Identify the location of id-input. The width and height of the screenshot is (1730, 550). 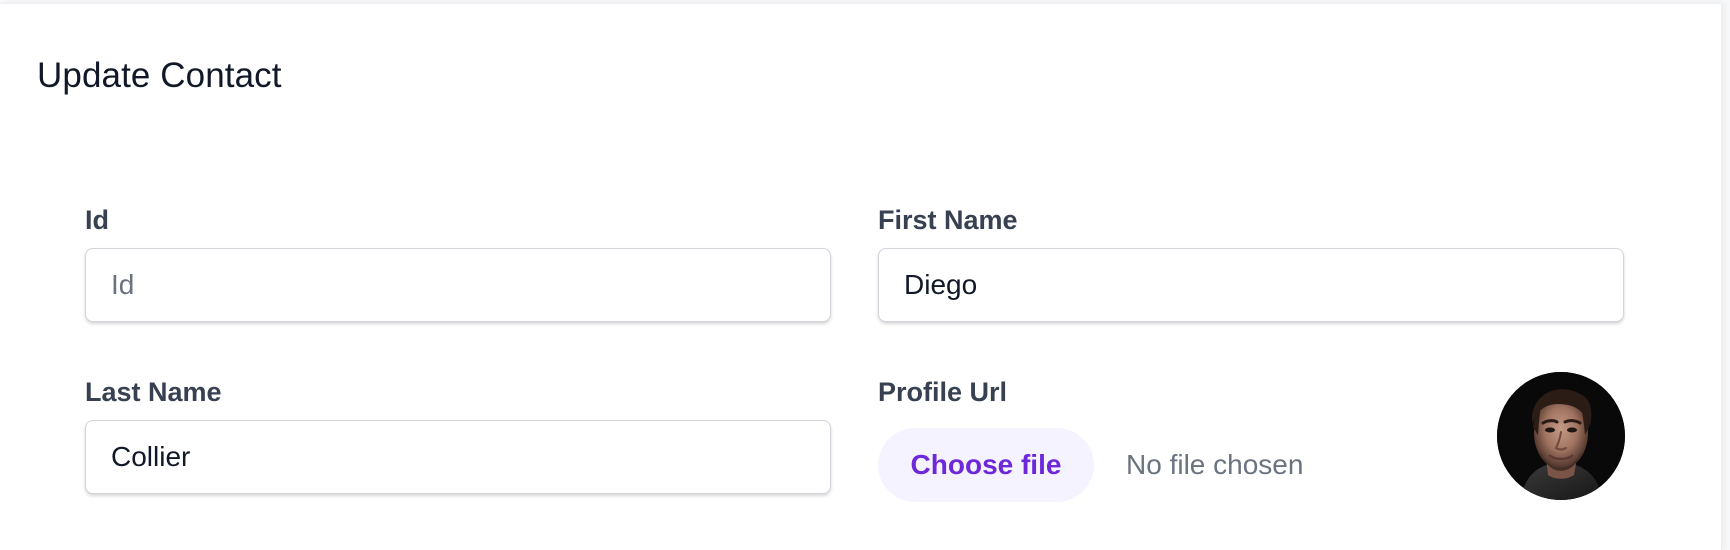
(458, 285).